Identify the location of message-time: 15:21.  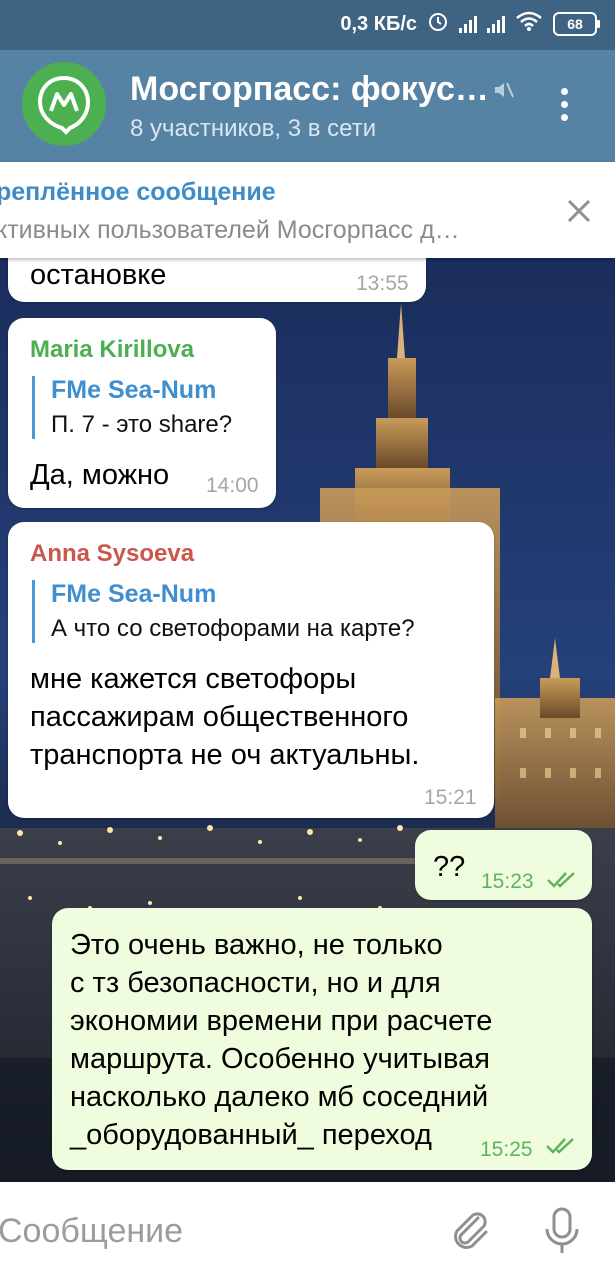
(450, 797).